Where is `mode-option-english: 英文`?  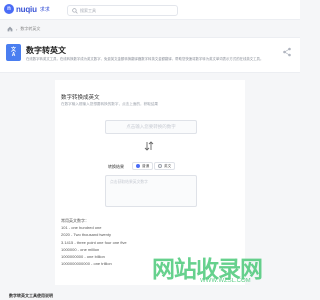
mode-option-english: 英文 is located at coordinates (165, 166).